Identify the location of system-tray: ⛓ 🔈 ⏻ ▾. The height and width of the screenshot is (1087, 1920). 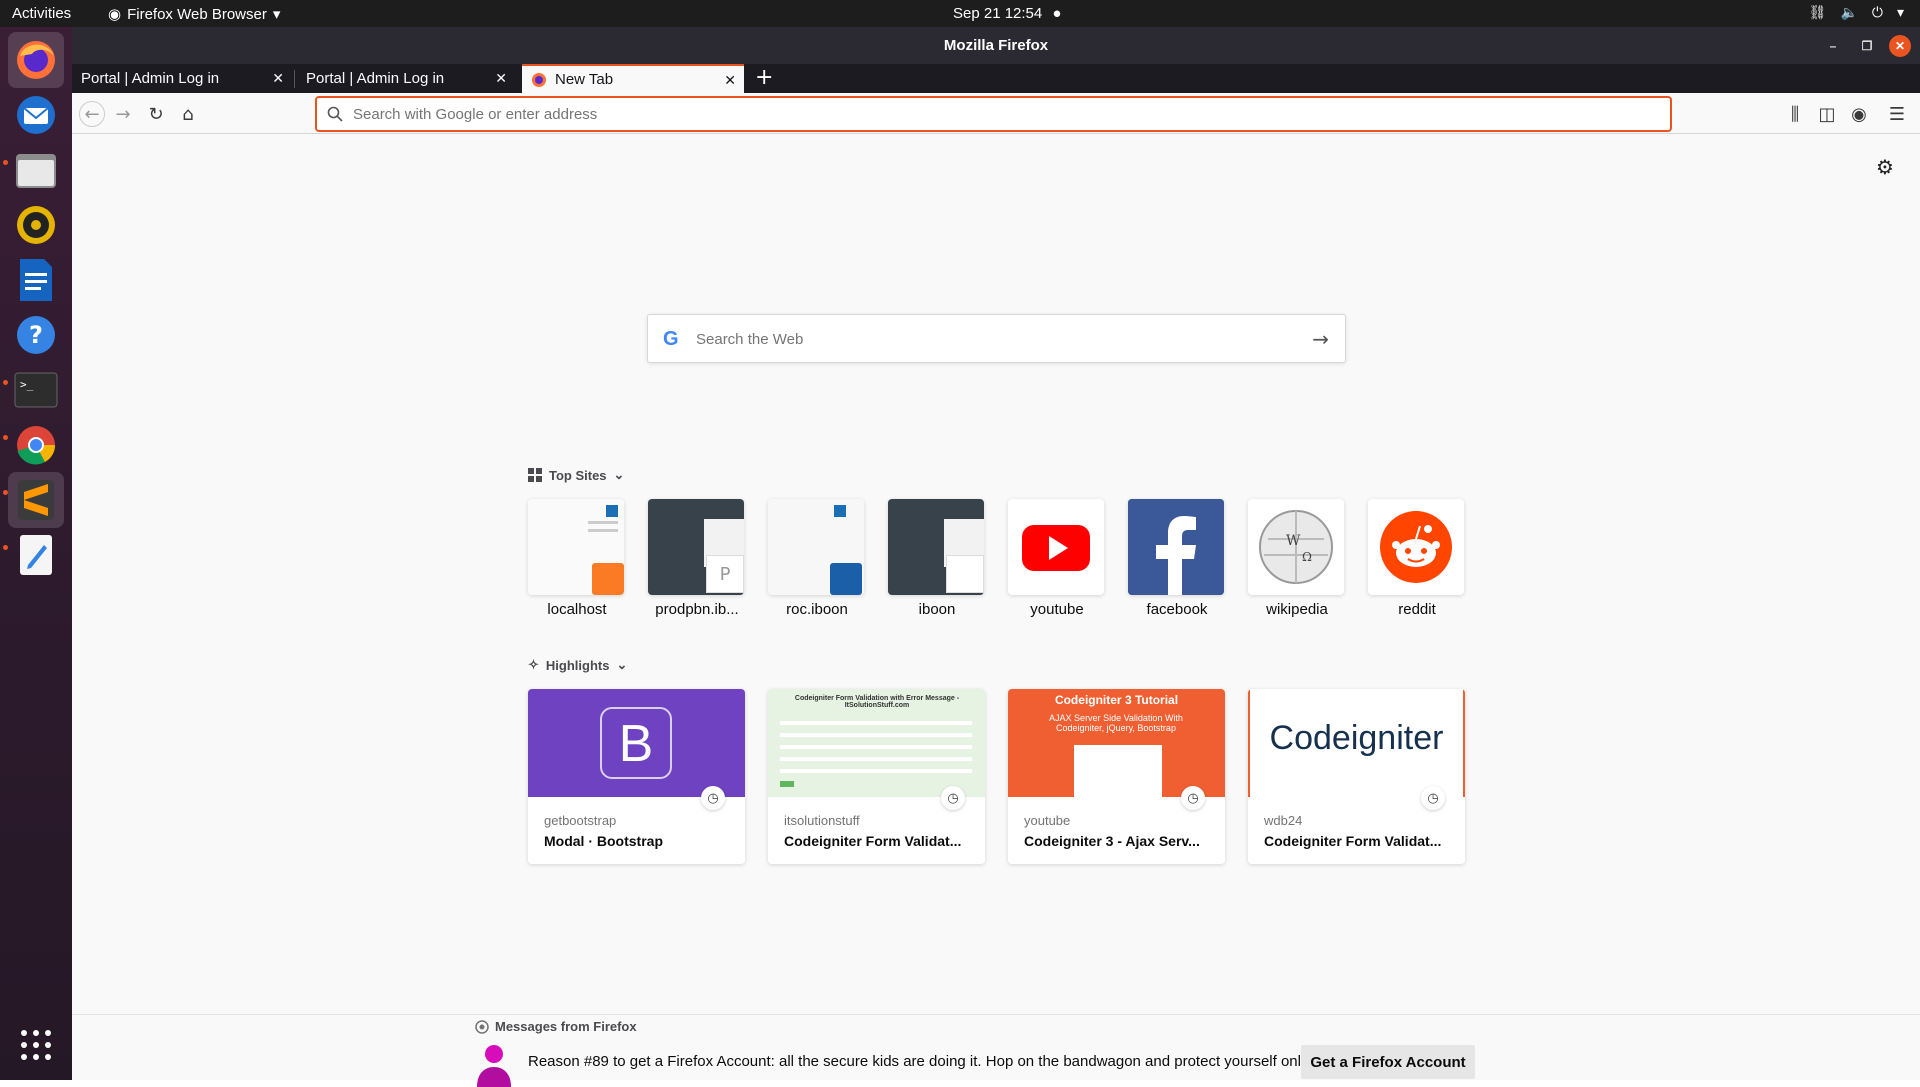
(1856, 12).